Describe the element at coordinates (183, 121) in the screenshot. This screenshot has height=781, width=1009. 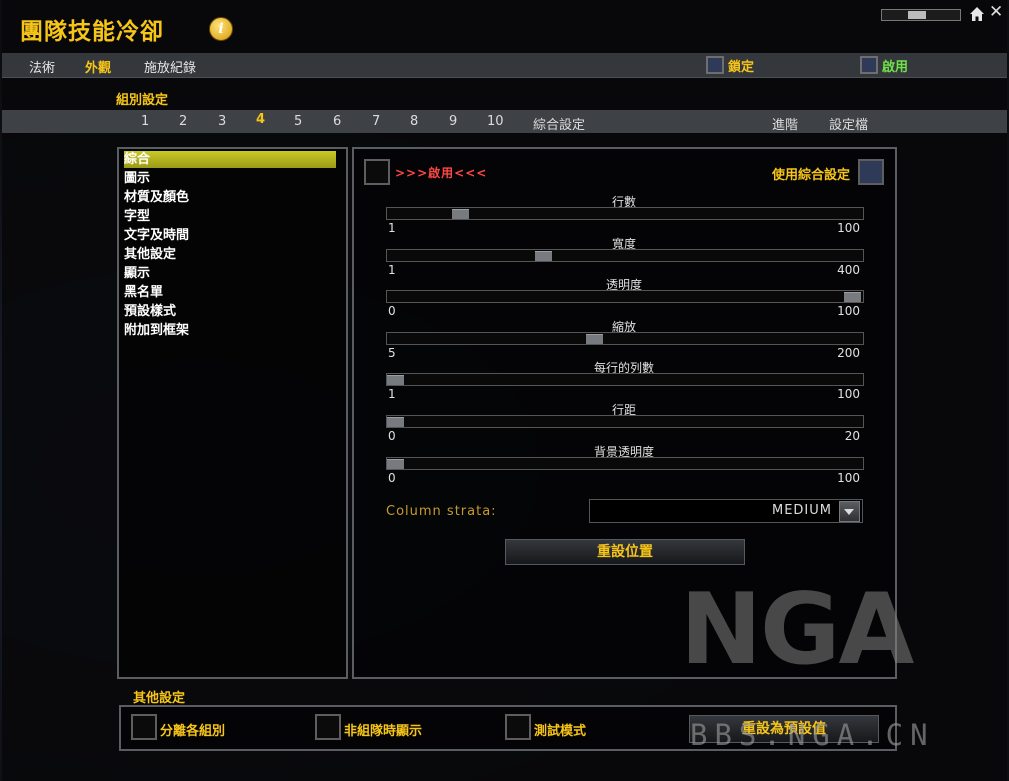
I see `group-tab-2: 2` at that location.